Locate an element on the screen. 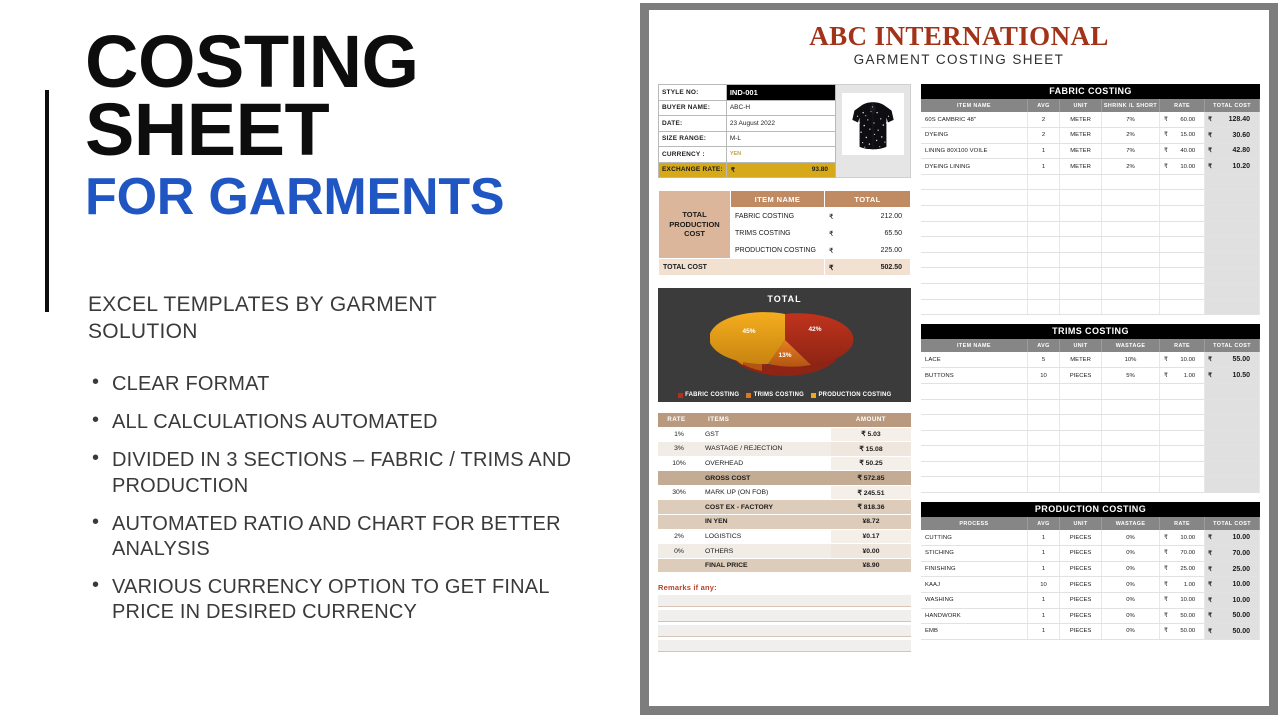 The height and width of the screenshot is (720, 1280). row-rate: ₹1.00 is located at coordinates (1182, 375).